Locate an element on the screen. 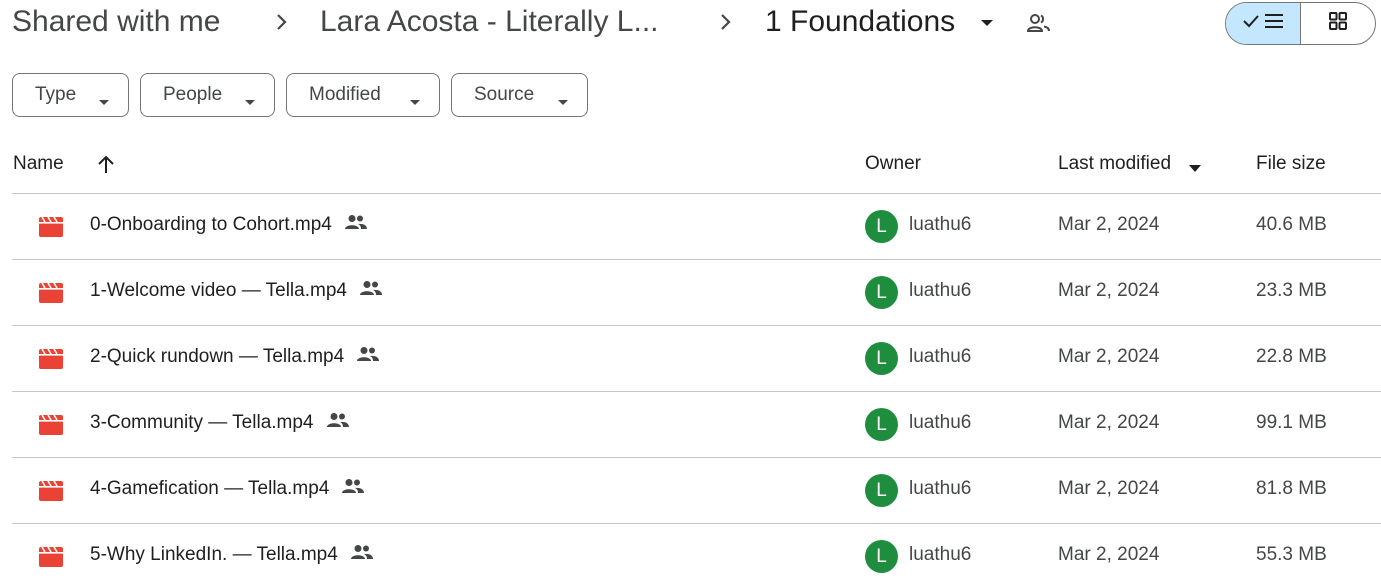  filter-type-label: Type is located at coordinates (56, 94).